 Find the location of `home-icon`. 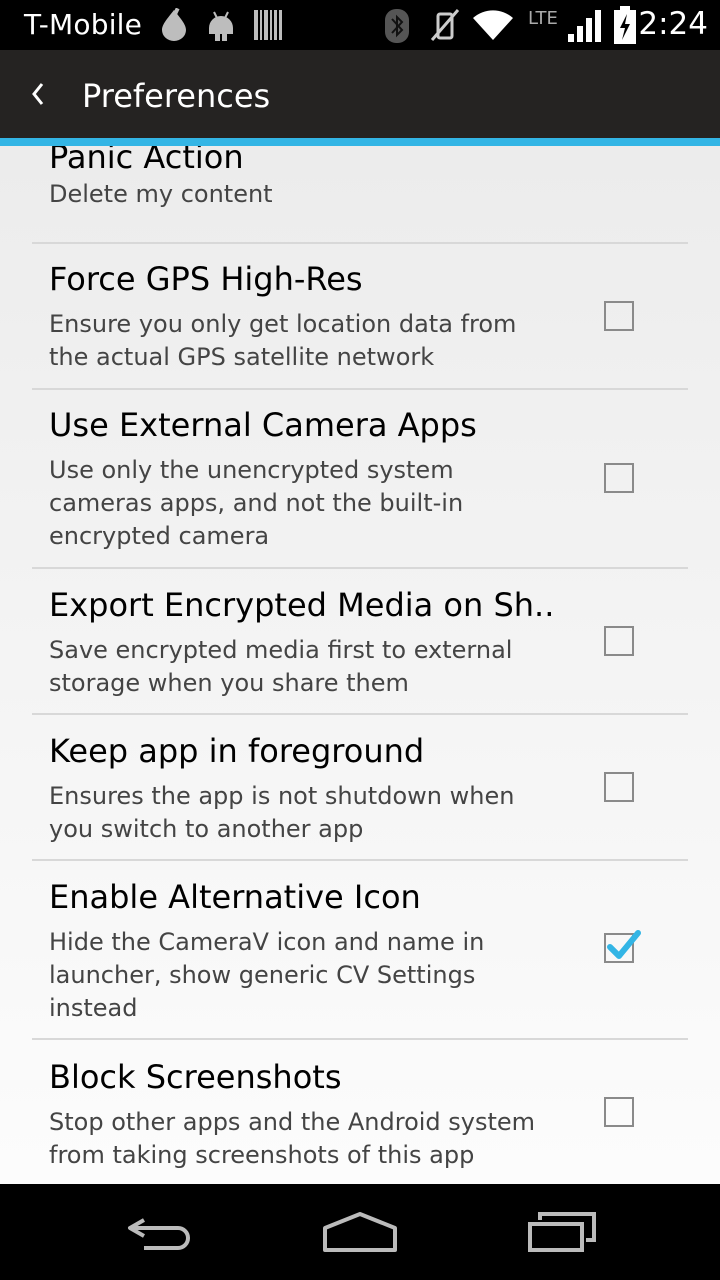

home-icon is located at coordinates (360, 1232).